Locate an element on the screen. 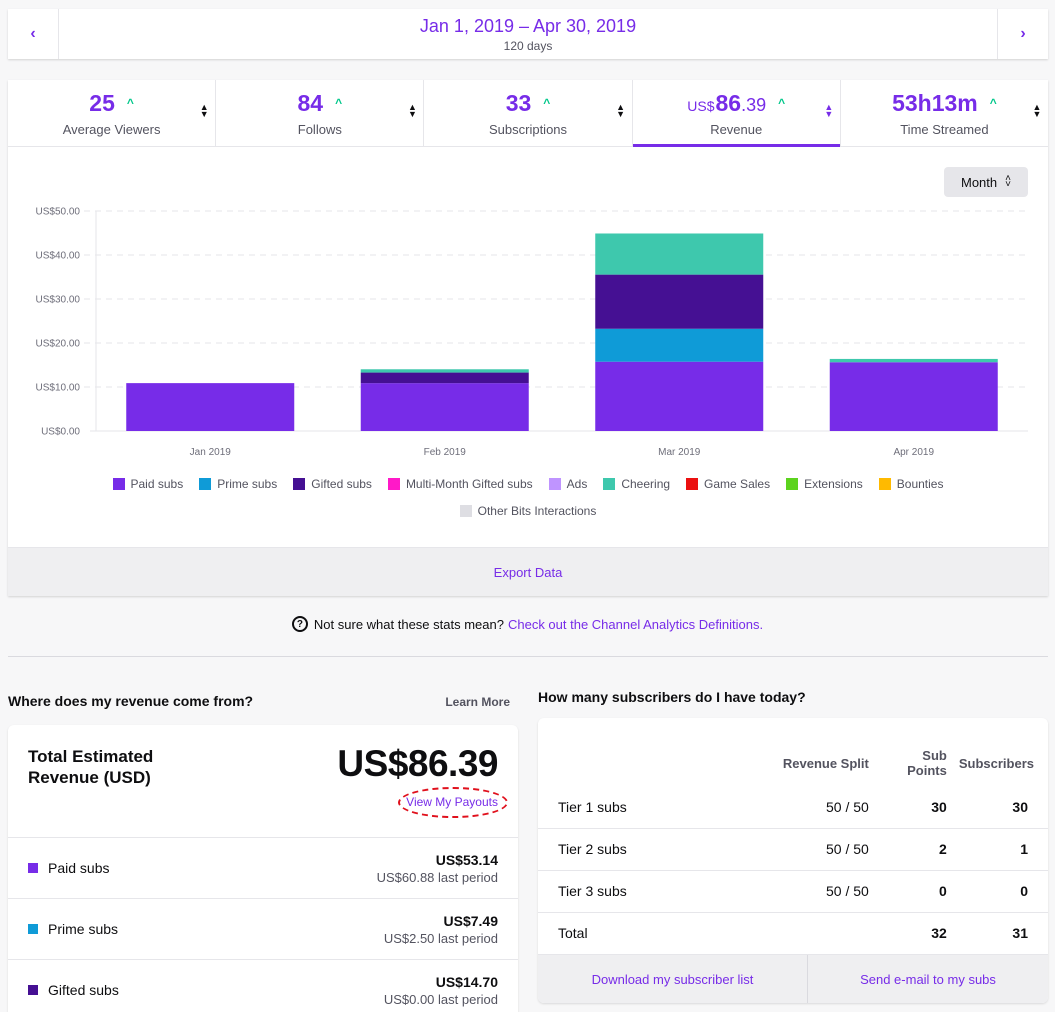 The height and width of the screenshot is (1012, 1055). bar-segment-prime-subs is located at coordinates (679, 345).